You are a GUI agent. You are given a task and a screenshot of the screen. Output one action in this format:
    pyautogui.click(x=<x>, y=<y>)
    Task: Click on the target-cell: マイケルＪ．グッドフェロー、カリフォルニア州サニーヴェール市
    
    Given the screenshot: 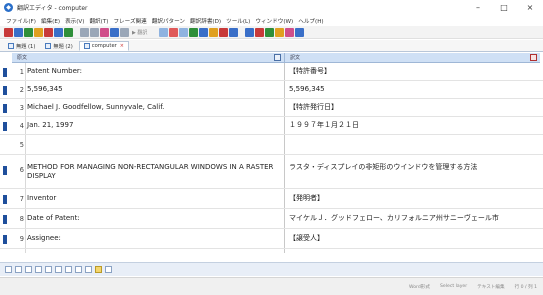 What is the action you would take?
    pyautogui.click(x=412, y=218)
    